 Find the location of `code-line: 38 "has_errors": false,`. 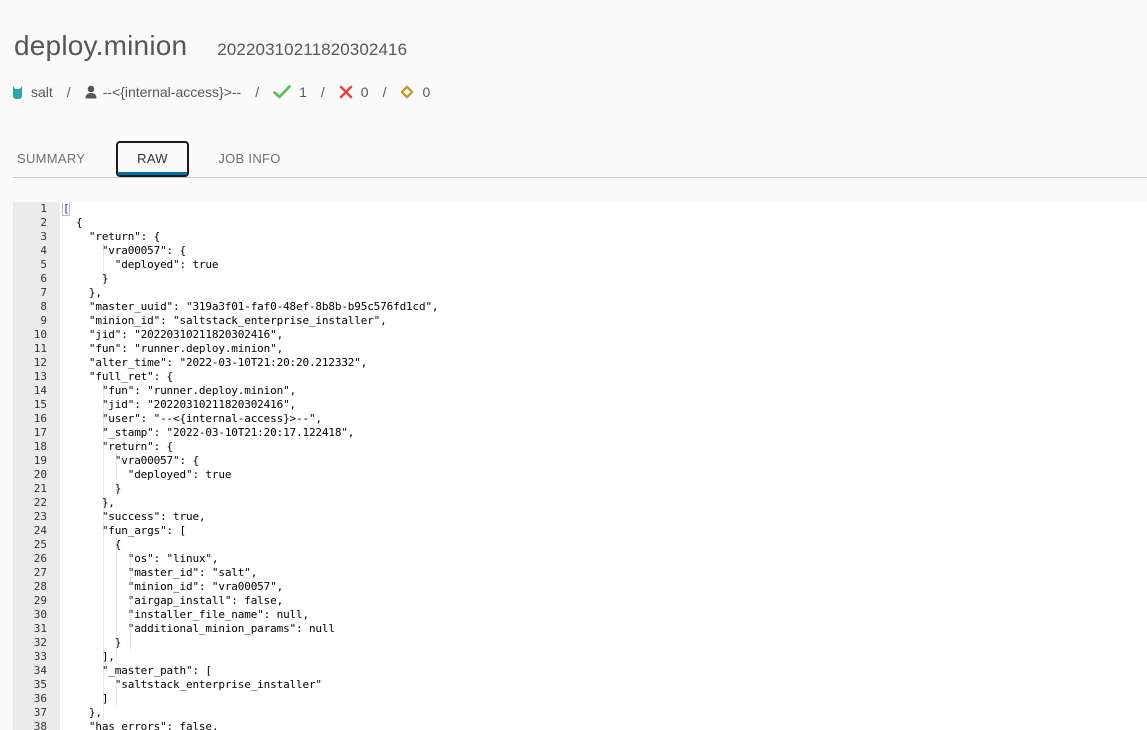

code-line: 38 "has_errors": false, is located at coordinates (580, 725).